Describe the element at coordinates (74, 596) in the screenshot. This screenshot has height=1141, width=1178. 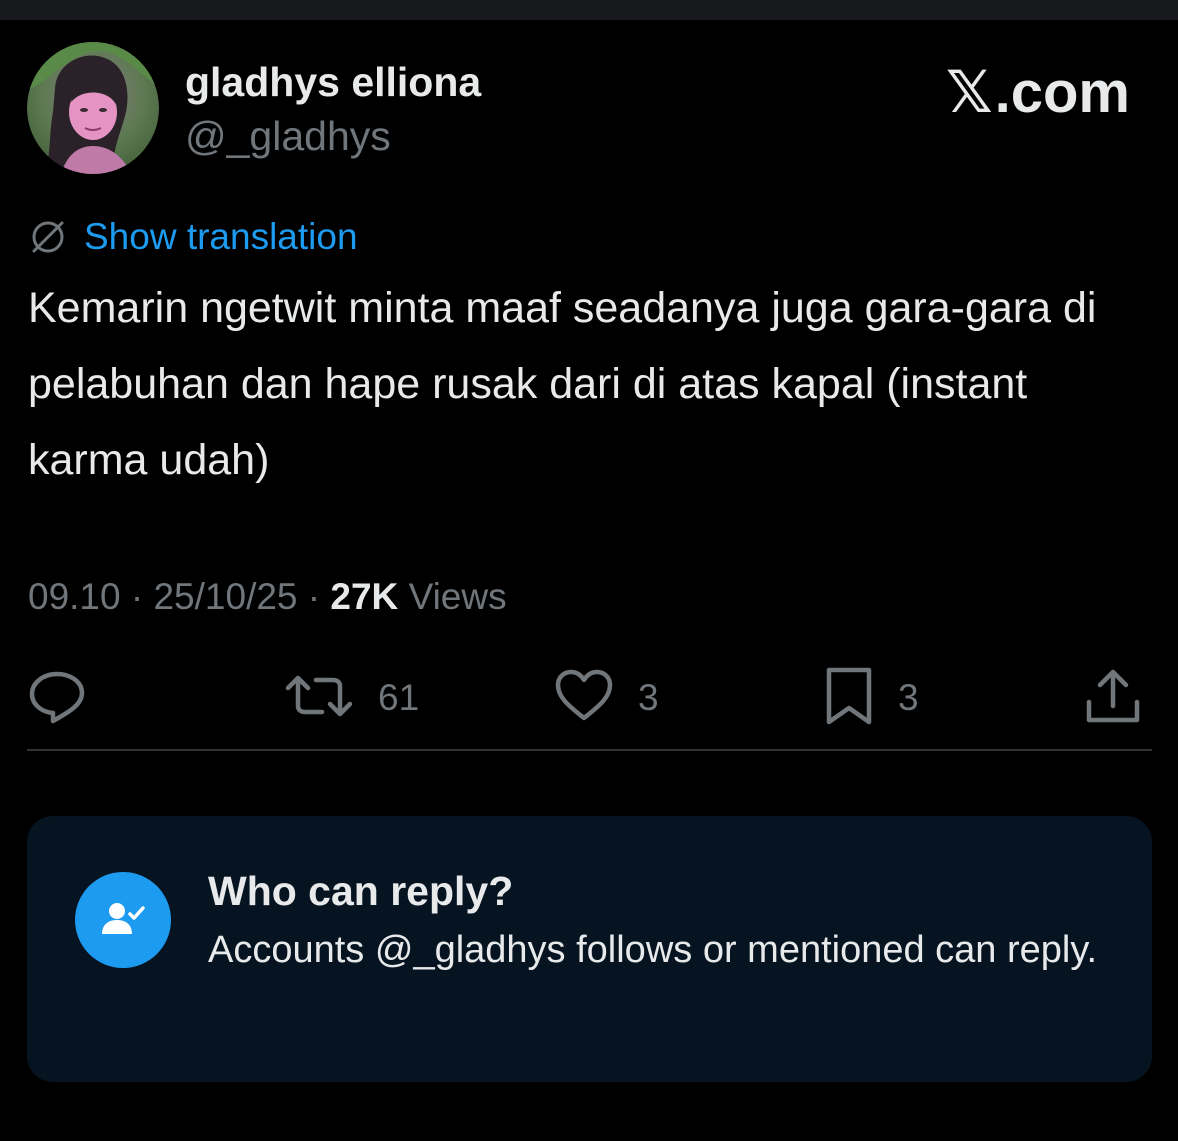
I see `tweet-time: 09.10` at that location.